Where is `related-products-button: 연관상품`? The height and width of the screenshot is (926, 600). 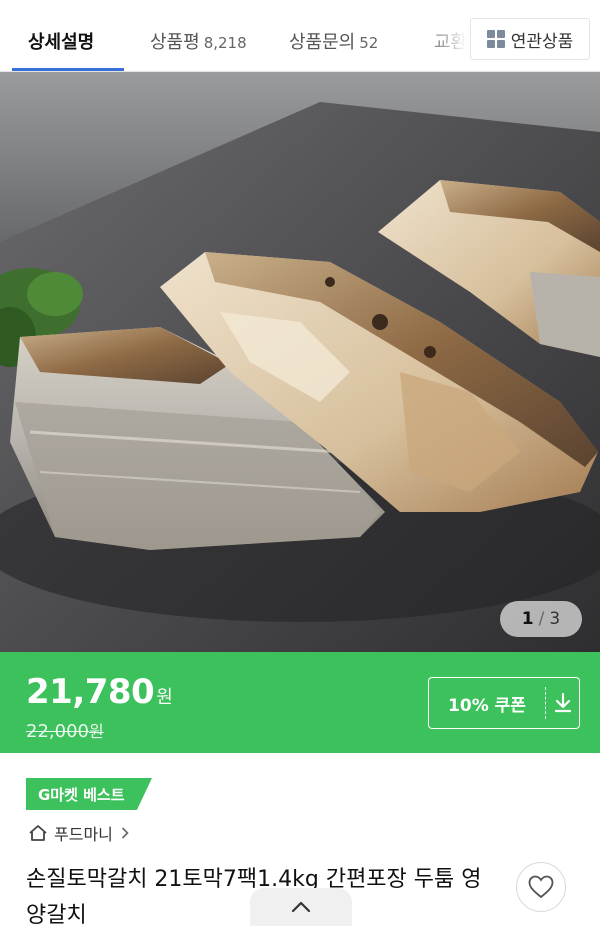
related-products-button: 연관상품 is located at coordinates (530, 39).